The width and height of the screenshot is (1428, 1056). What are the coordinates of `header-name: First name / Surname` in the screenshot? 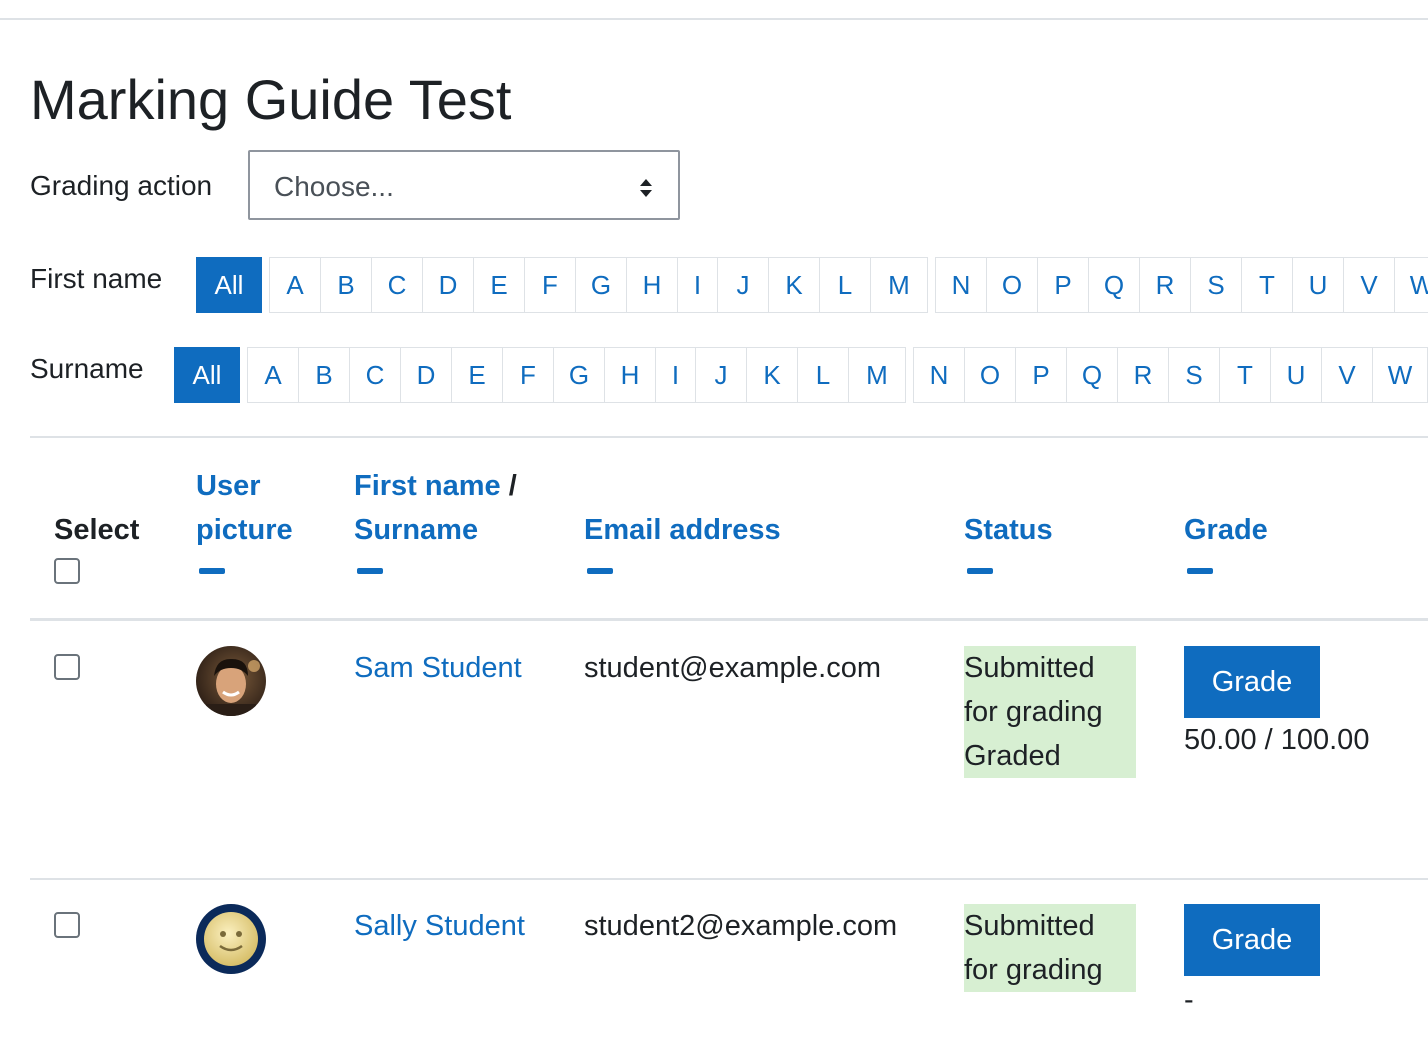 It's located at (435, 508).